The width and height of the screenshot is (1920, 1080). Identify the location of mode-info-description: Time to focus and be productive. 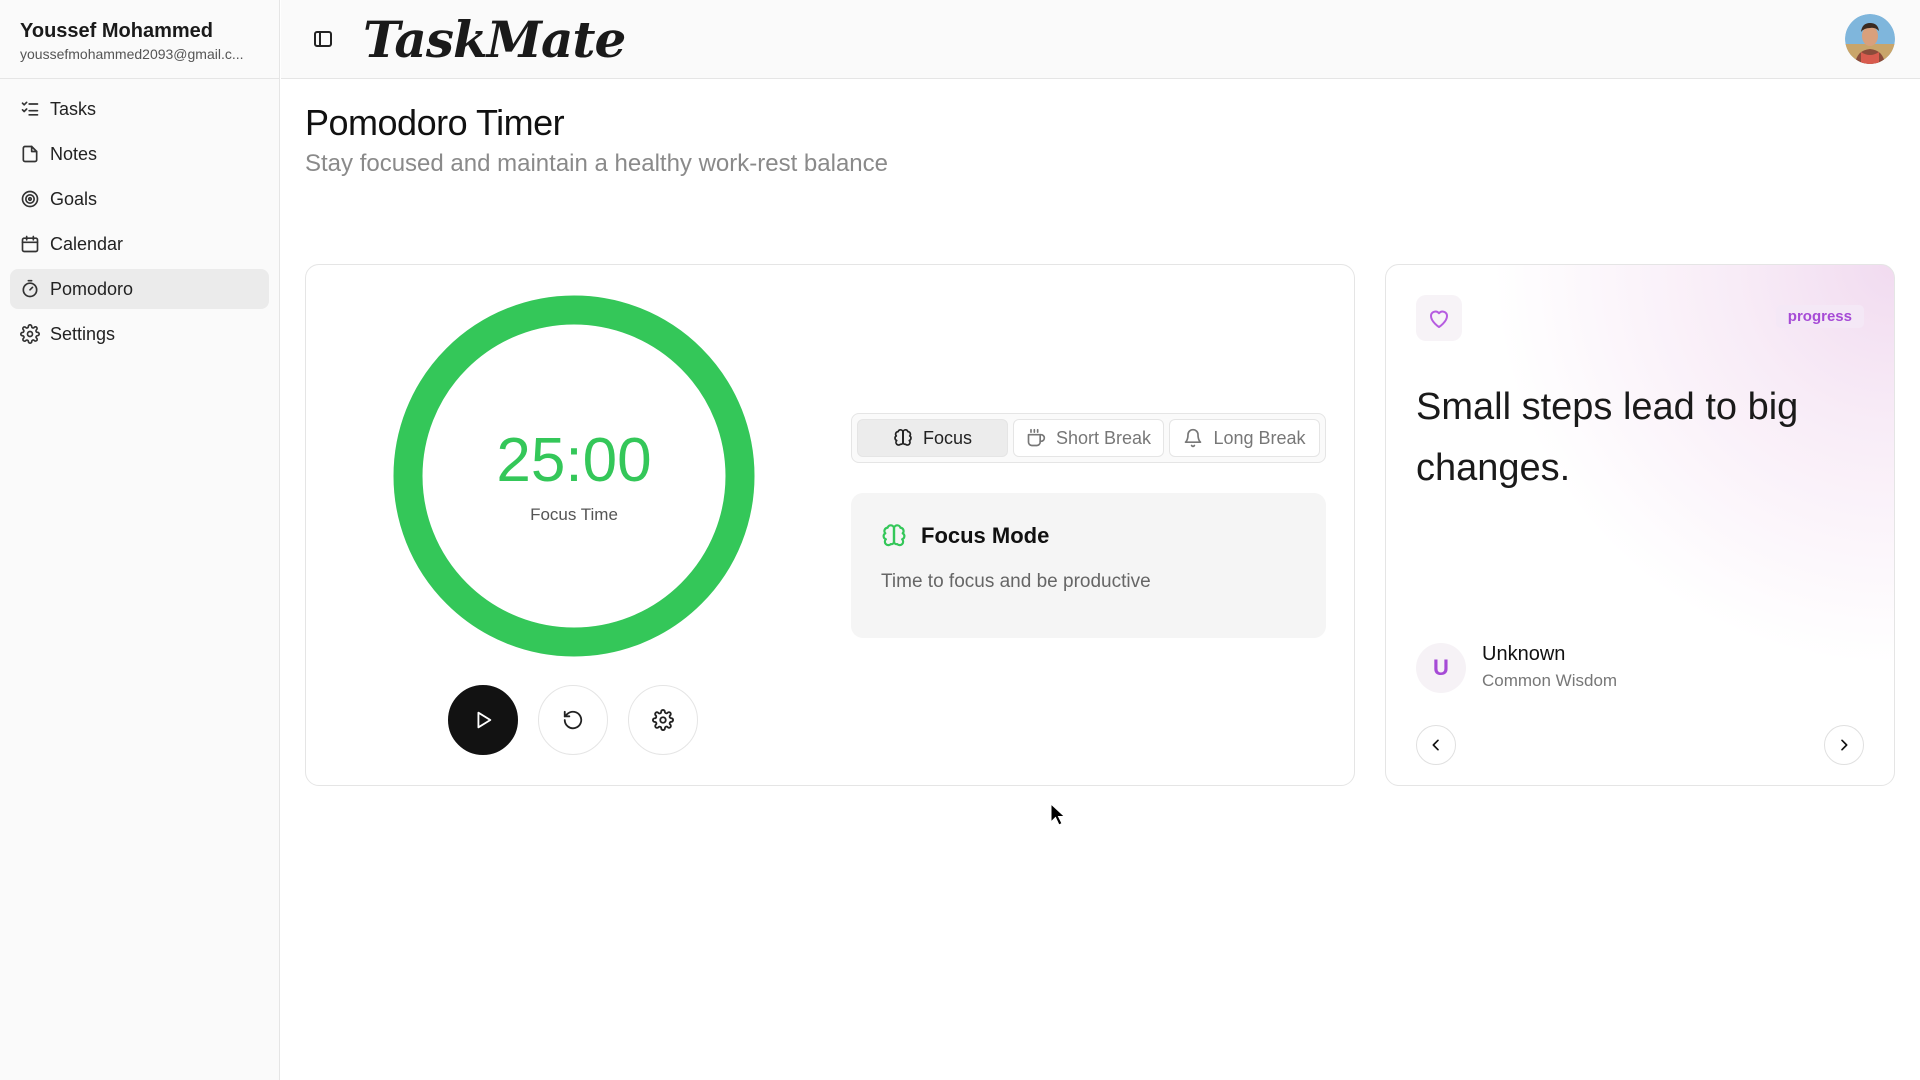
(1016, 581).